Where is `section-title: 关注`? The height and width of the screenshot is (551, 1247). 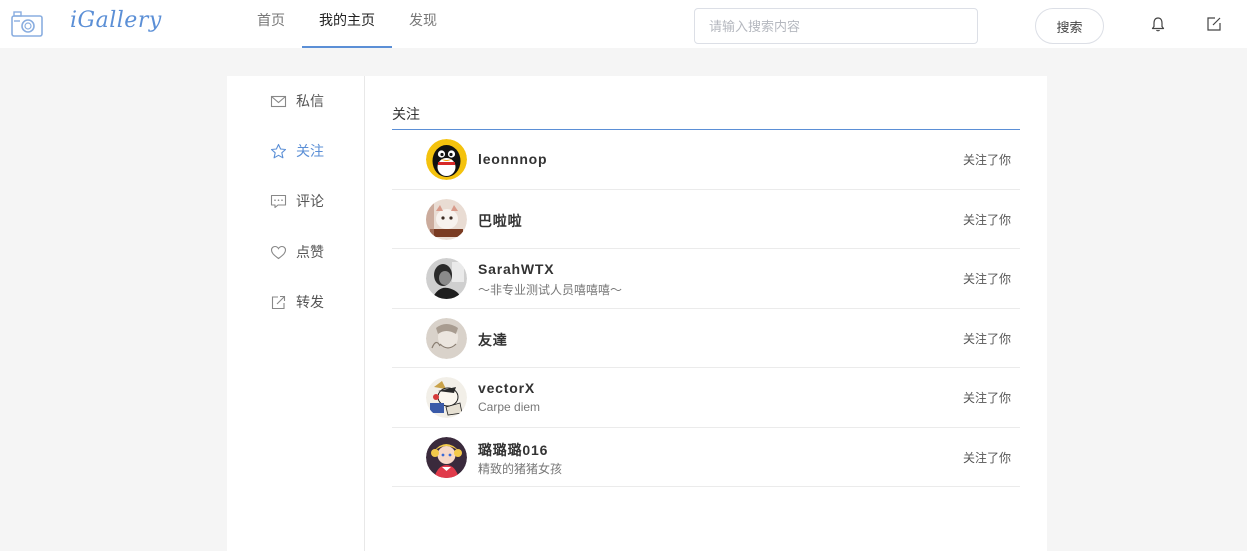 section-title: 关注 is located at coordinates (406, 114).